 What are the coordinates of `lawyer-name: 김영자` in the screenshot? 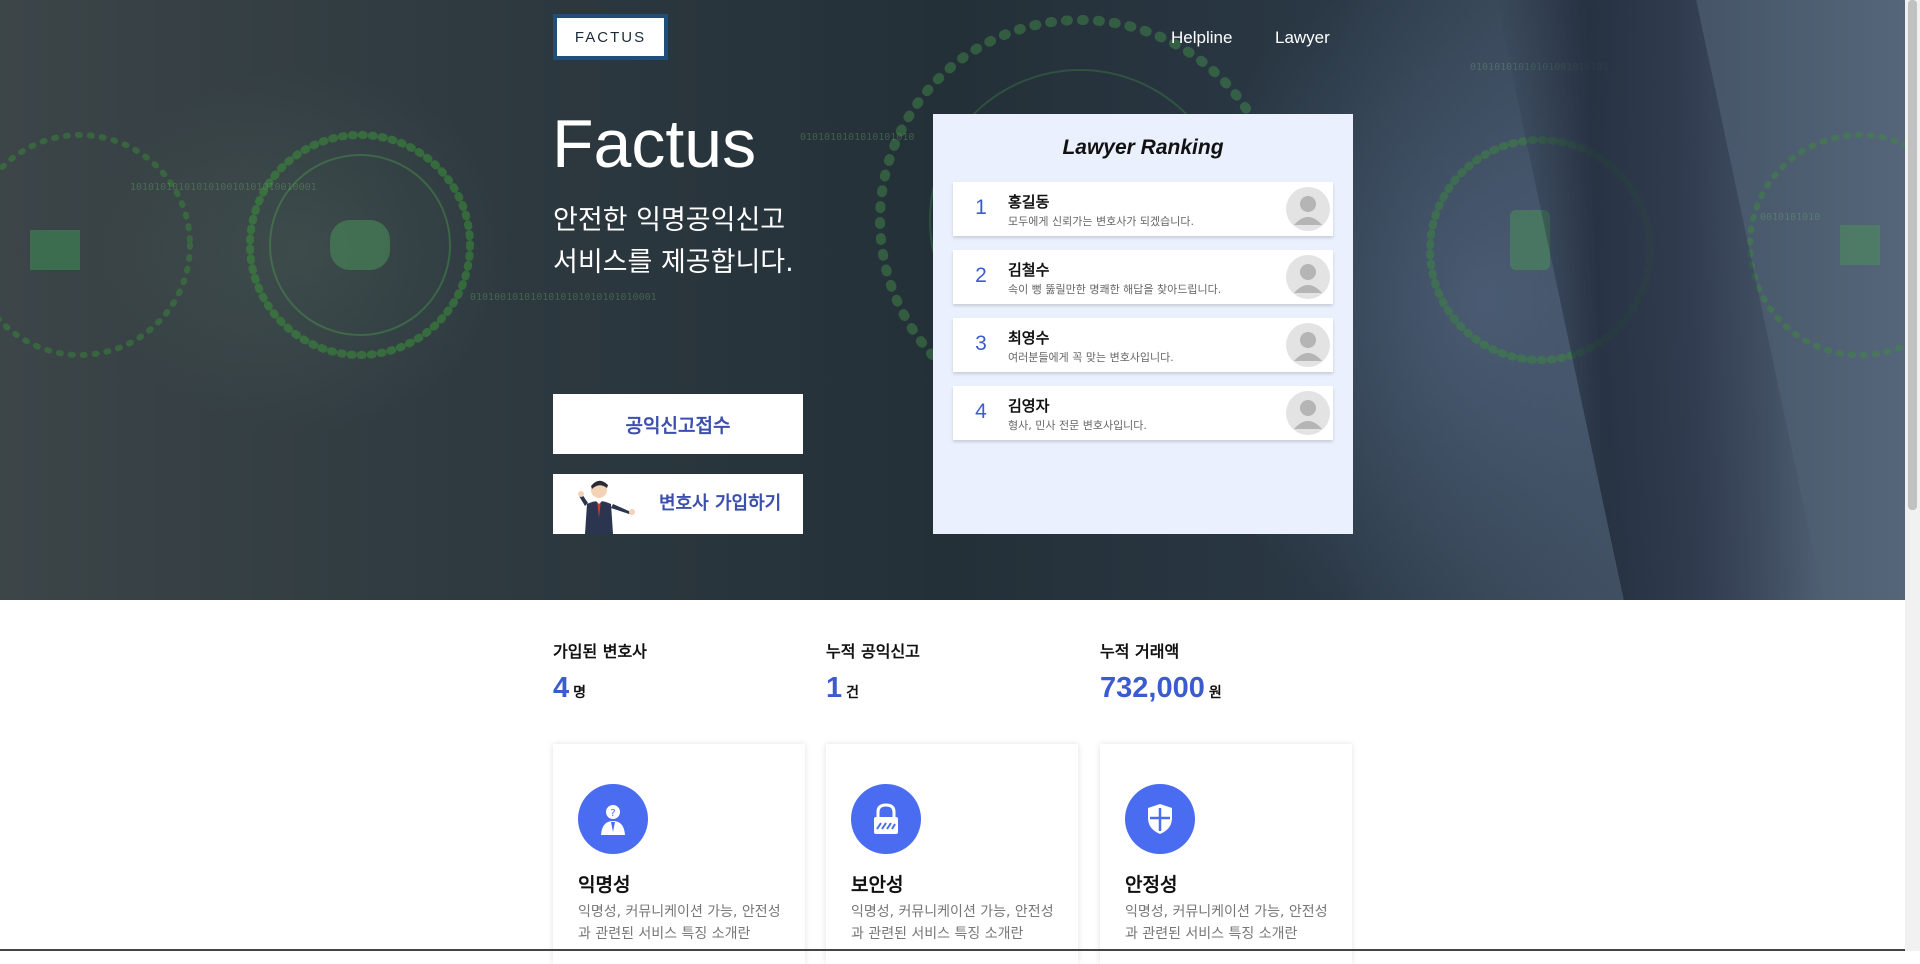 It's located at (1029, 406).